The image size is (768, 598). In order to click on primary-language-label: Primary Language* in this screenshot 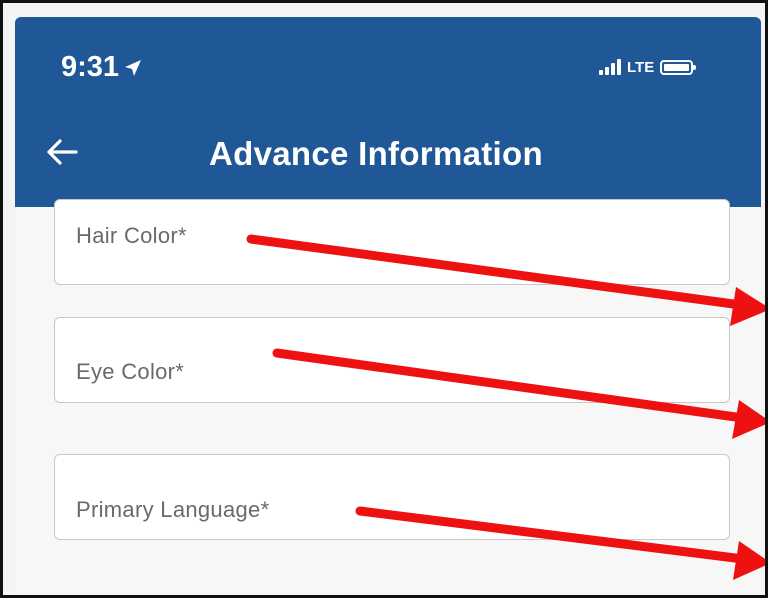, I will do `click(173, 509)`.